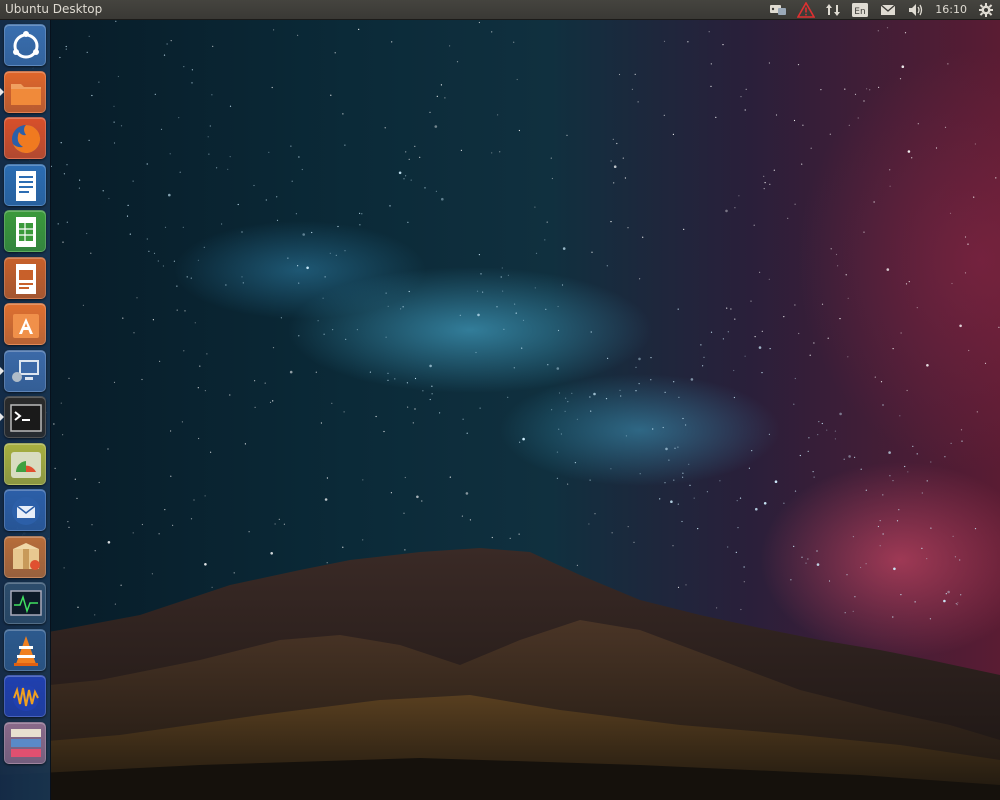  I want to click on system-monitor-icon, so click(25, 603).